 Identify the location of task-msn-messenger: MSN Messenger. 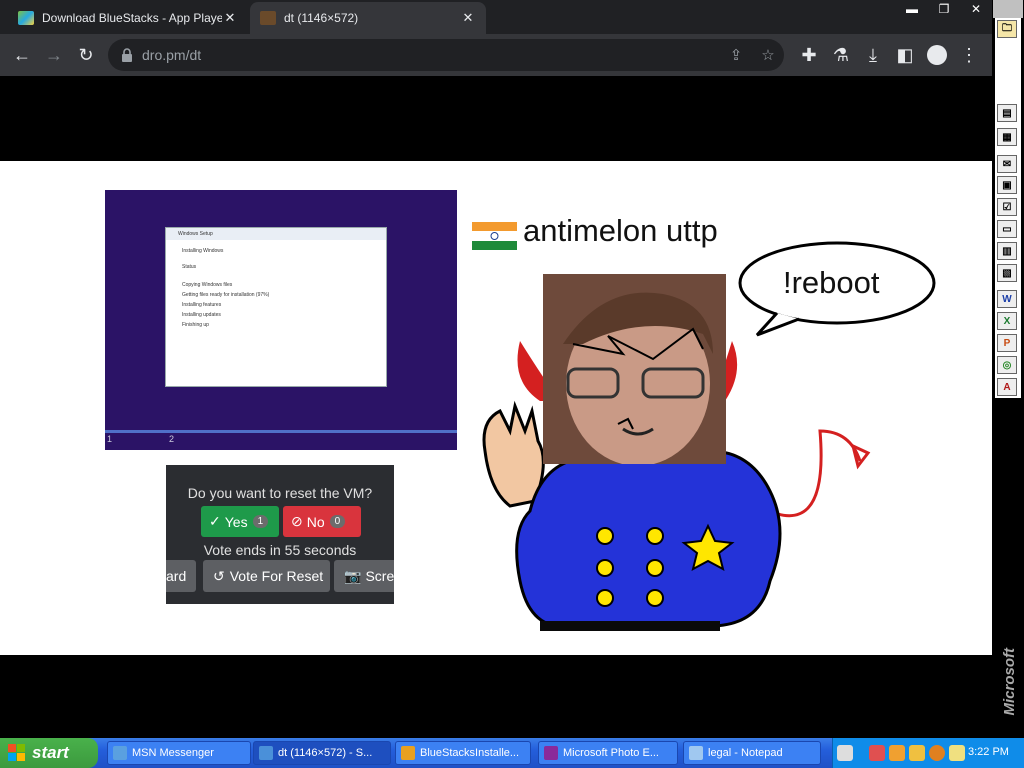
(179, 753).